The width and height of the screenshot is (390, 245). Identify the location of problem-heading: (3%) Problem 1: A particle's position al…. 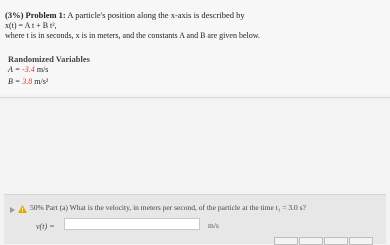
(125, 15).